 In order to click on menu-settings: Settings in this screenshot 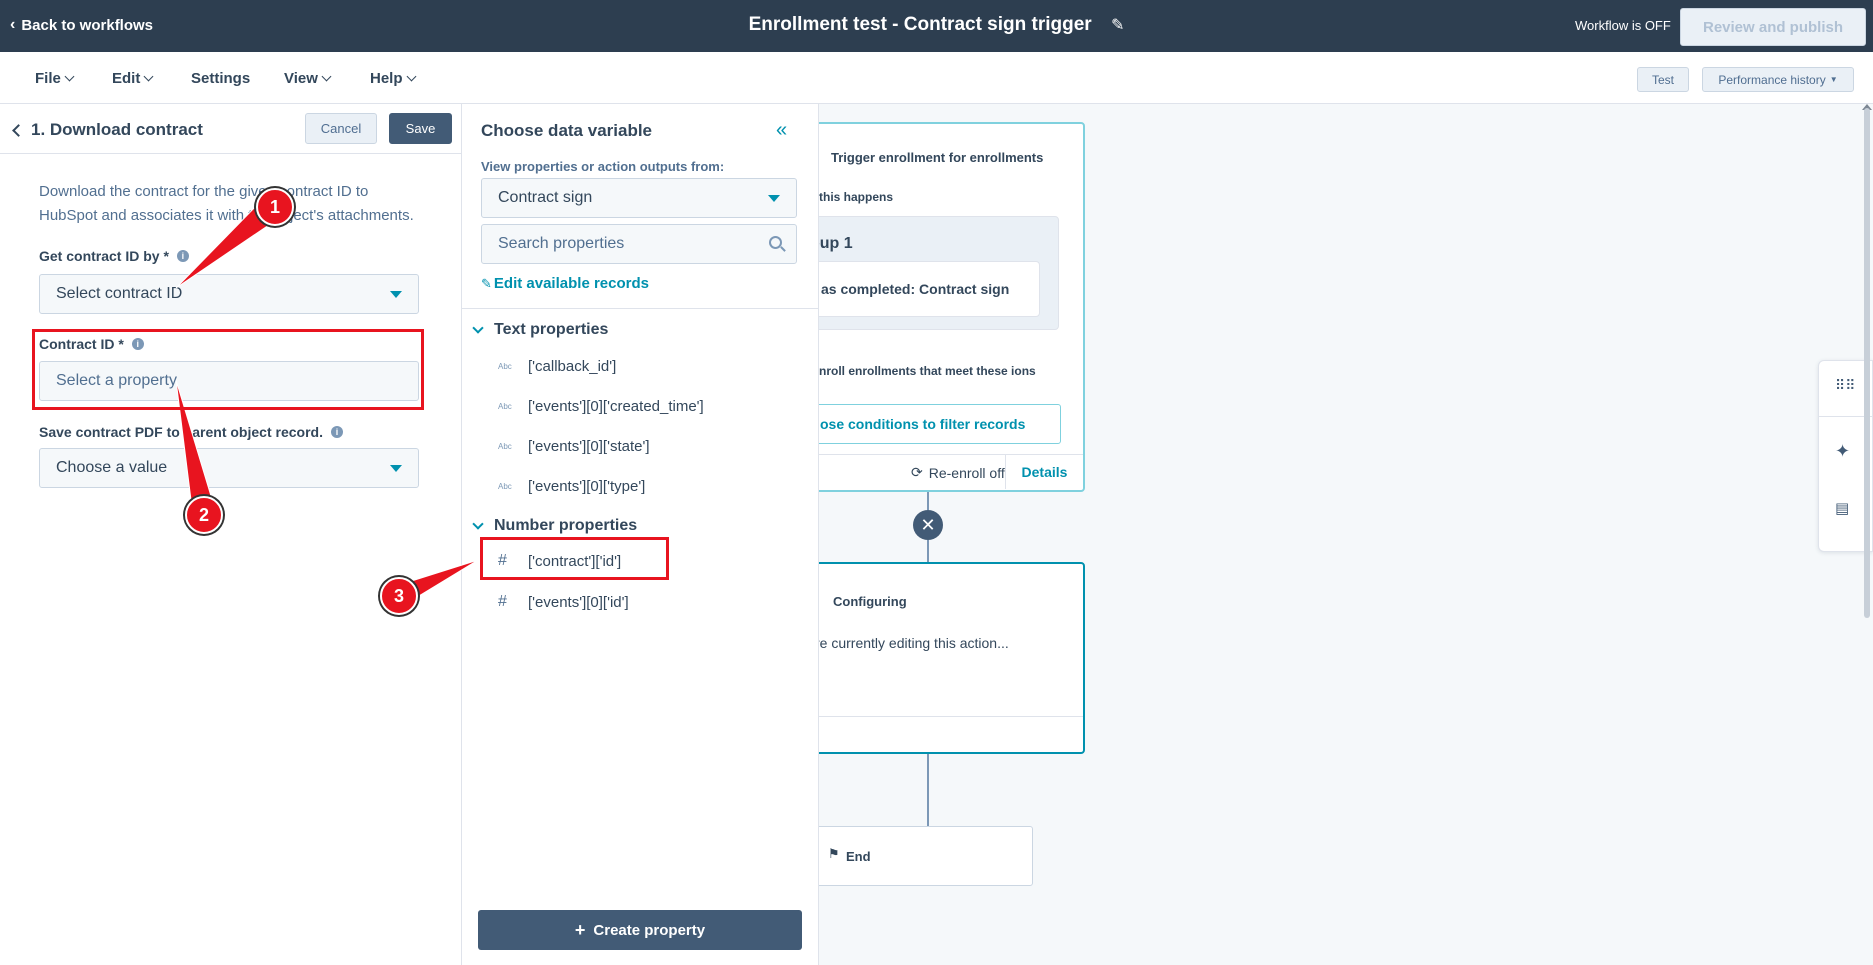, I will do `click(220, 78)`.